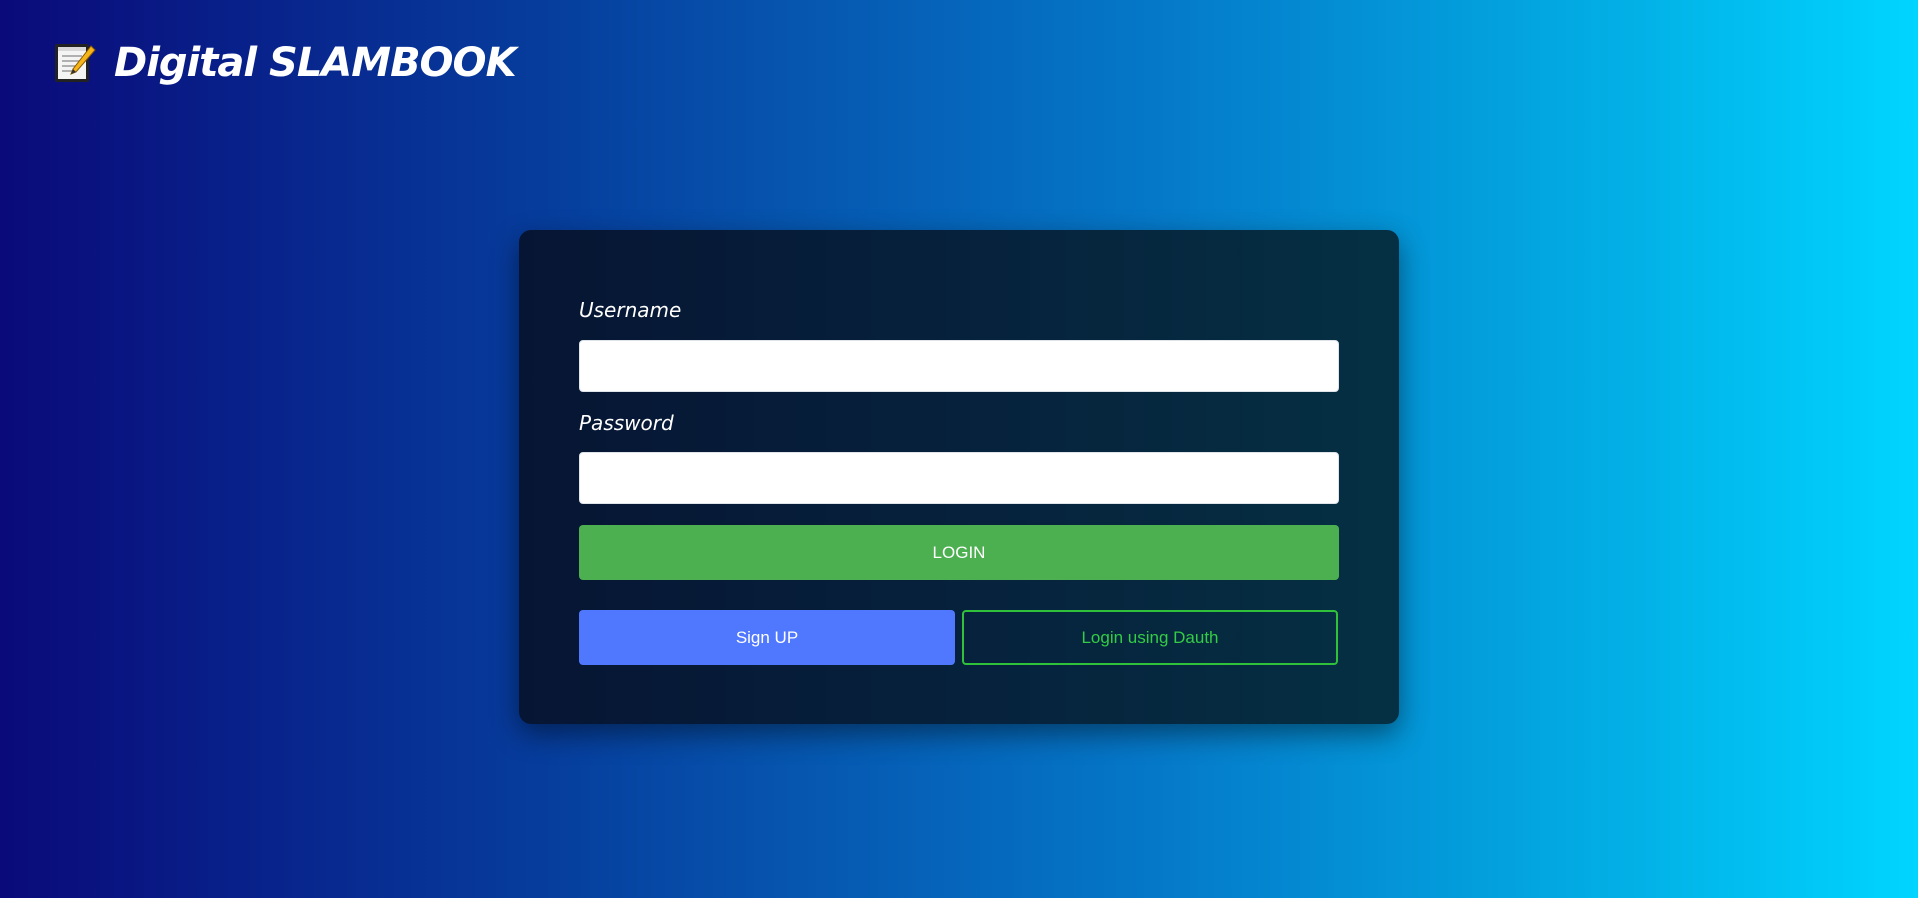 This screenshot has width=1918, height=898. Describe the element at coordinates (959, 552) in the screenshot. I see `login-button: LOGIN` at that location.